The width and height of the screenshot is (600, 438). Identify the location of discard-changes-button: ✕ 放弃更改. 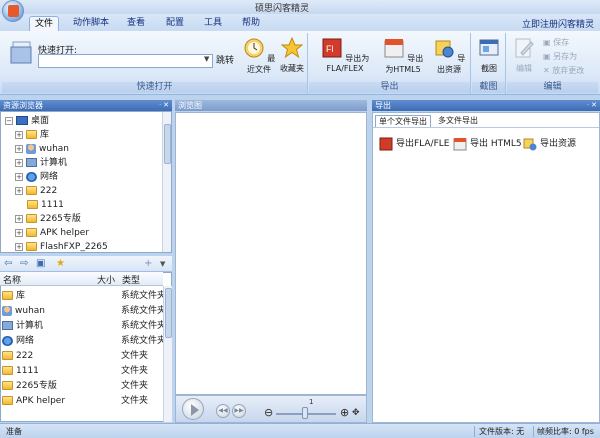
(563, 70).